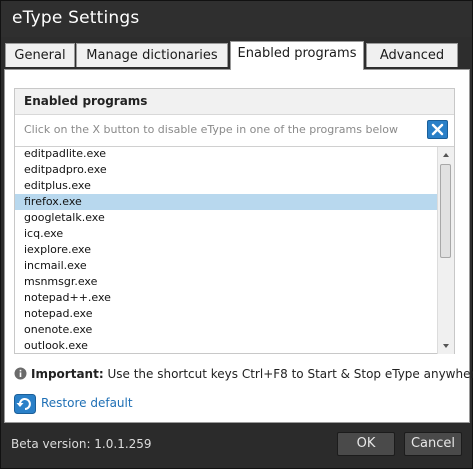  I want to click on disable-program-button, so click(437, 129).